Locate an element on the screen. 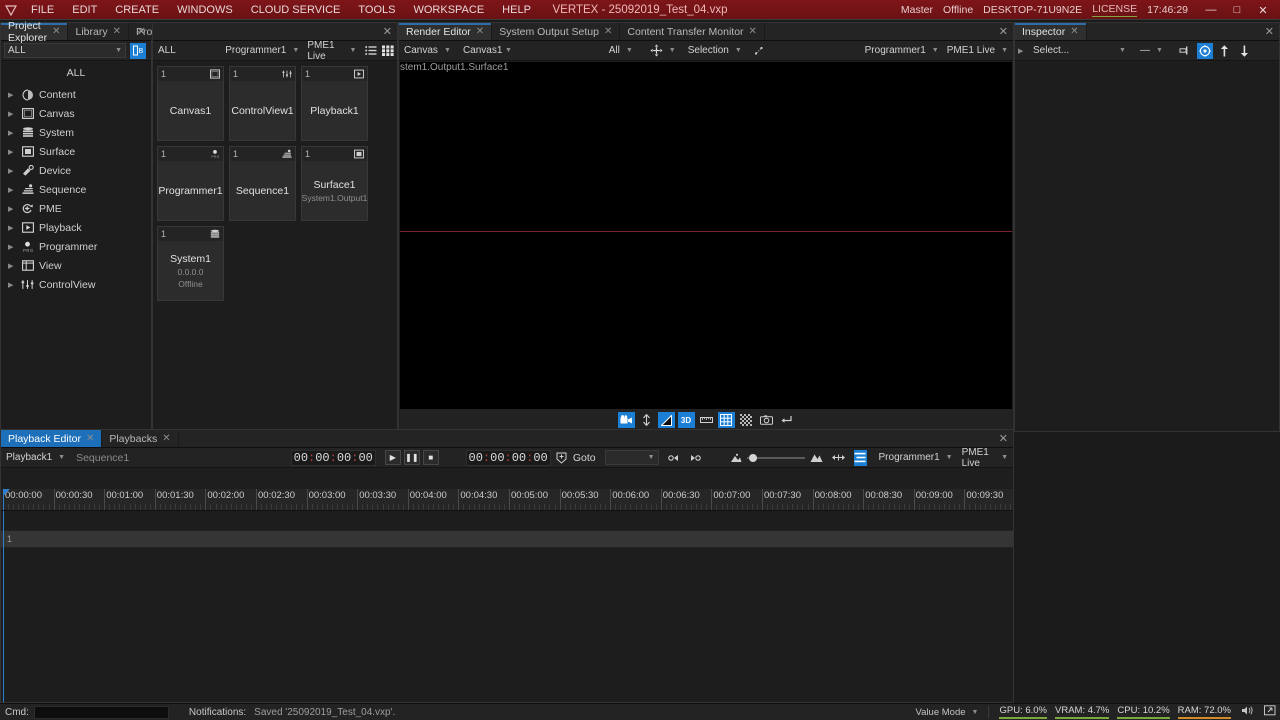 The height and width of the screenshot is (720, 1280). library-card: 1 Playback1 is located at coordinates (334, 103).